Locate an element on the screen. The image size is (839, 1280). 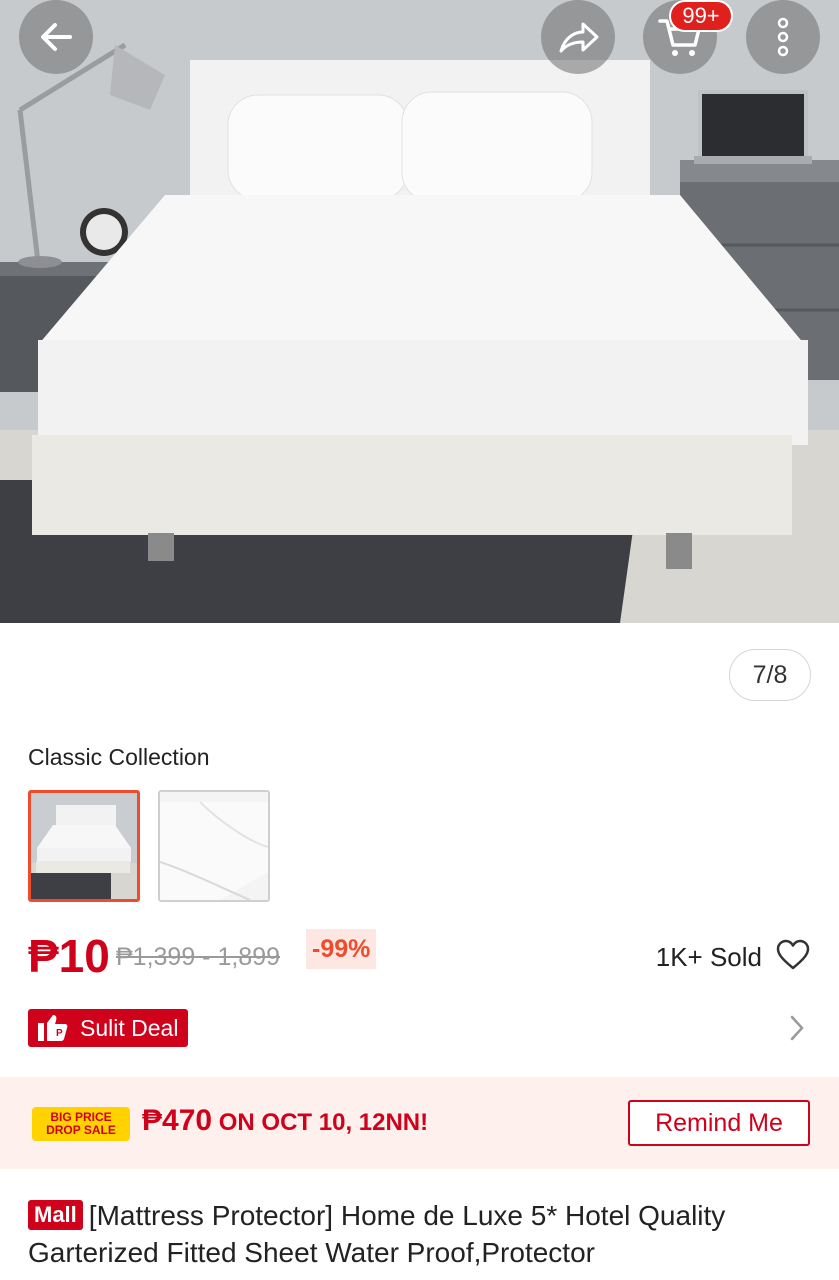
thumb-sheet-image is located at coordinates (214, 846).